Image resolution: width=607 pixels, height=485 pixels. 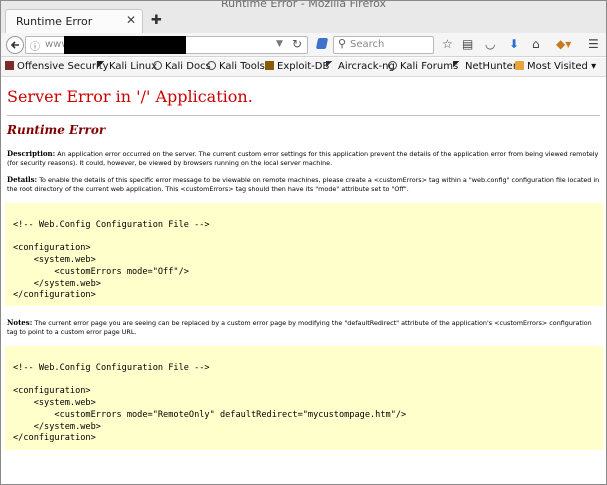 I want to click on back-arrow-icon, so click(x=14, y=45).